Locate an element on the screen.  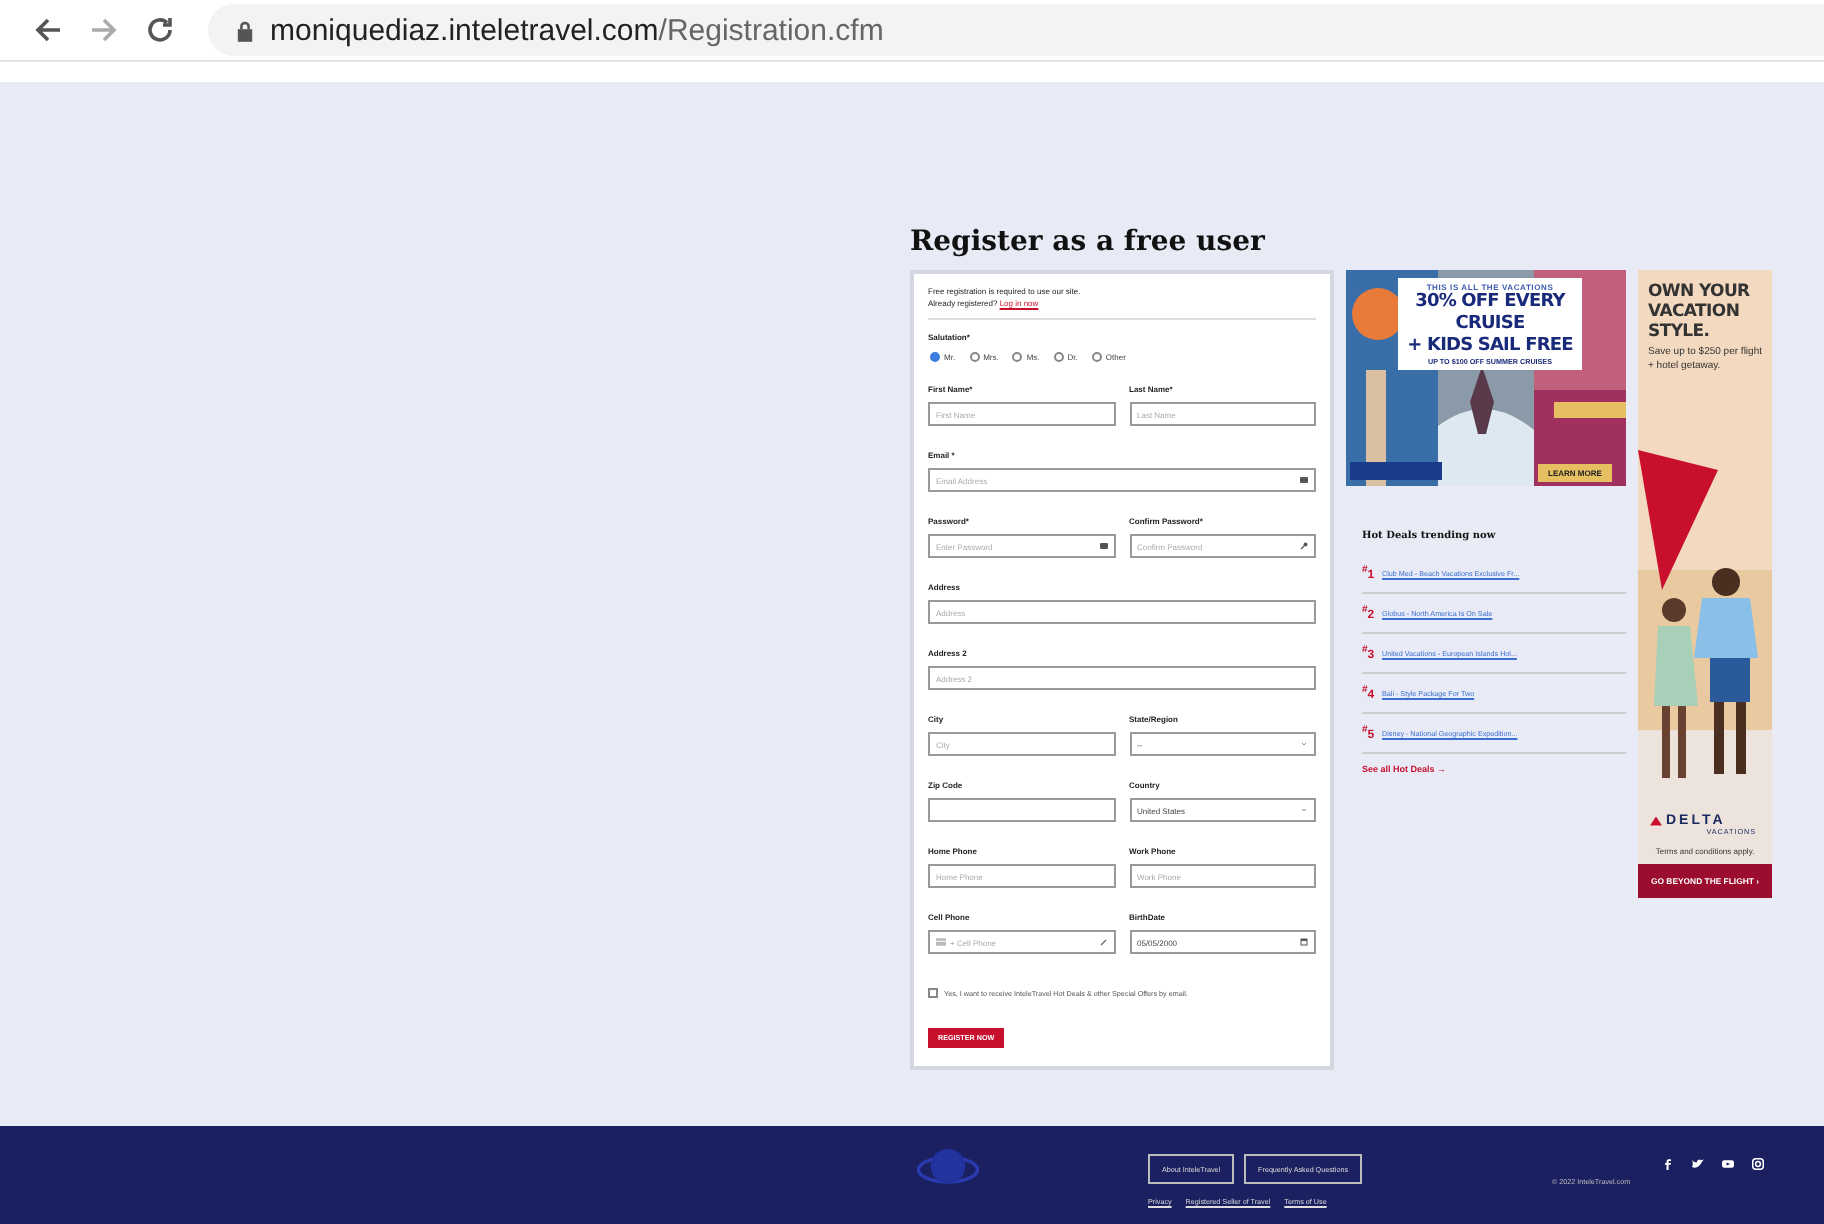
key-icon is located at coordinates (1304, 546).